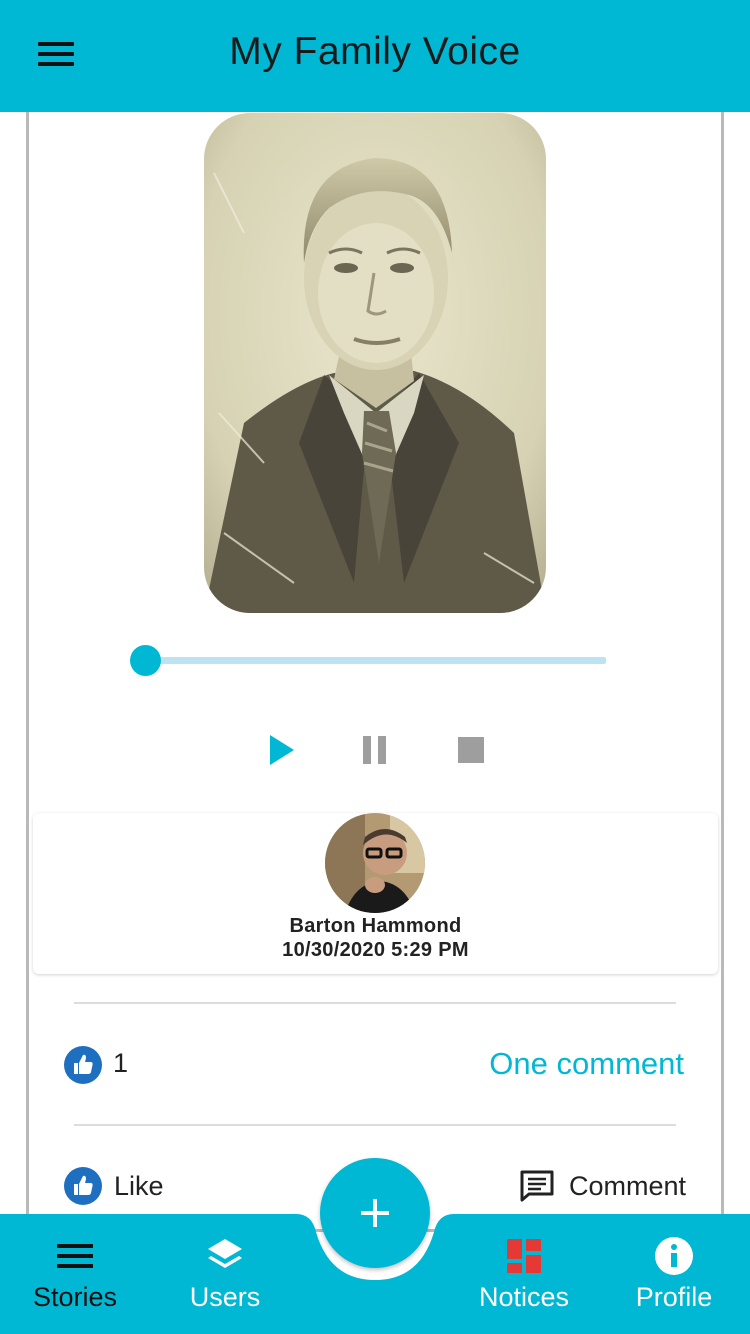 The width and height of the screenshot is (750, 1334). I want to click on nav-notices-label: Notices, so click(524, 1297).